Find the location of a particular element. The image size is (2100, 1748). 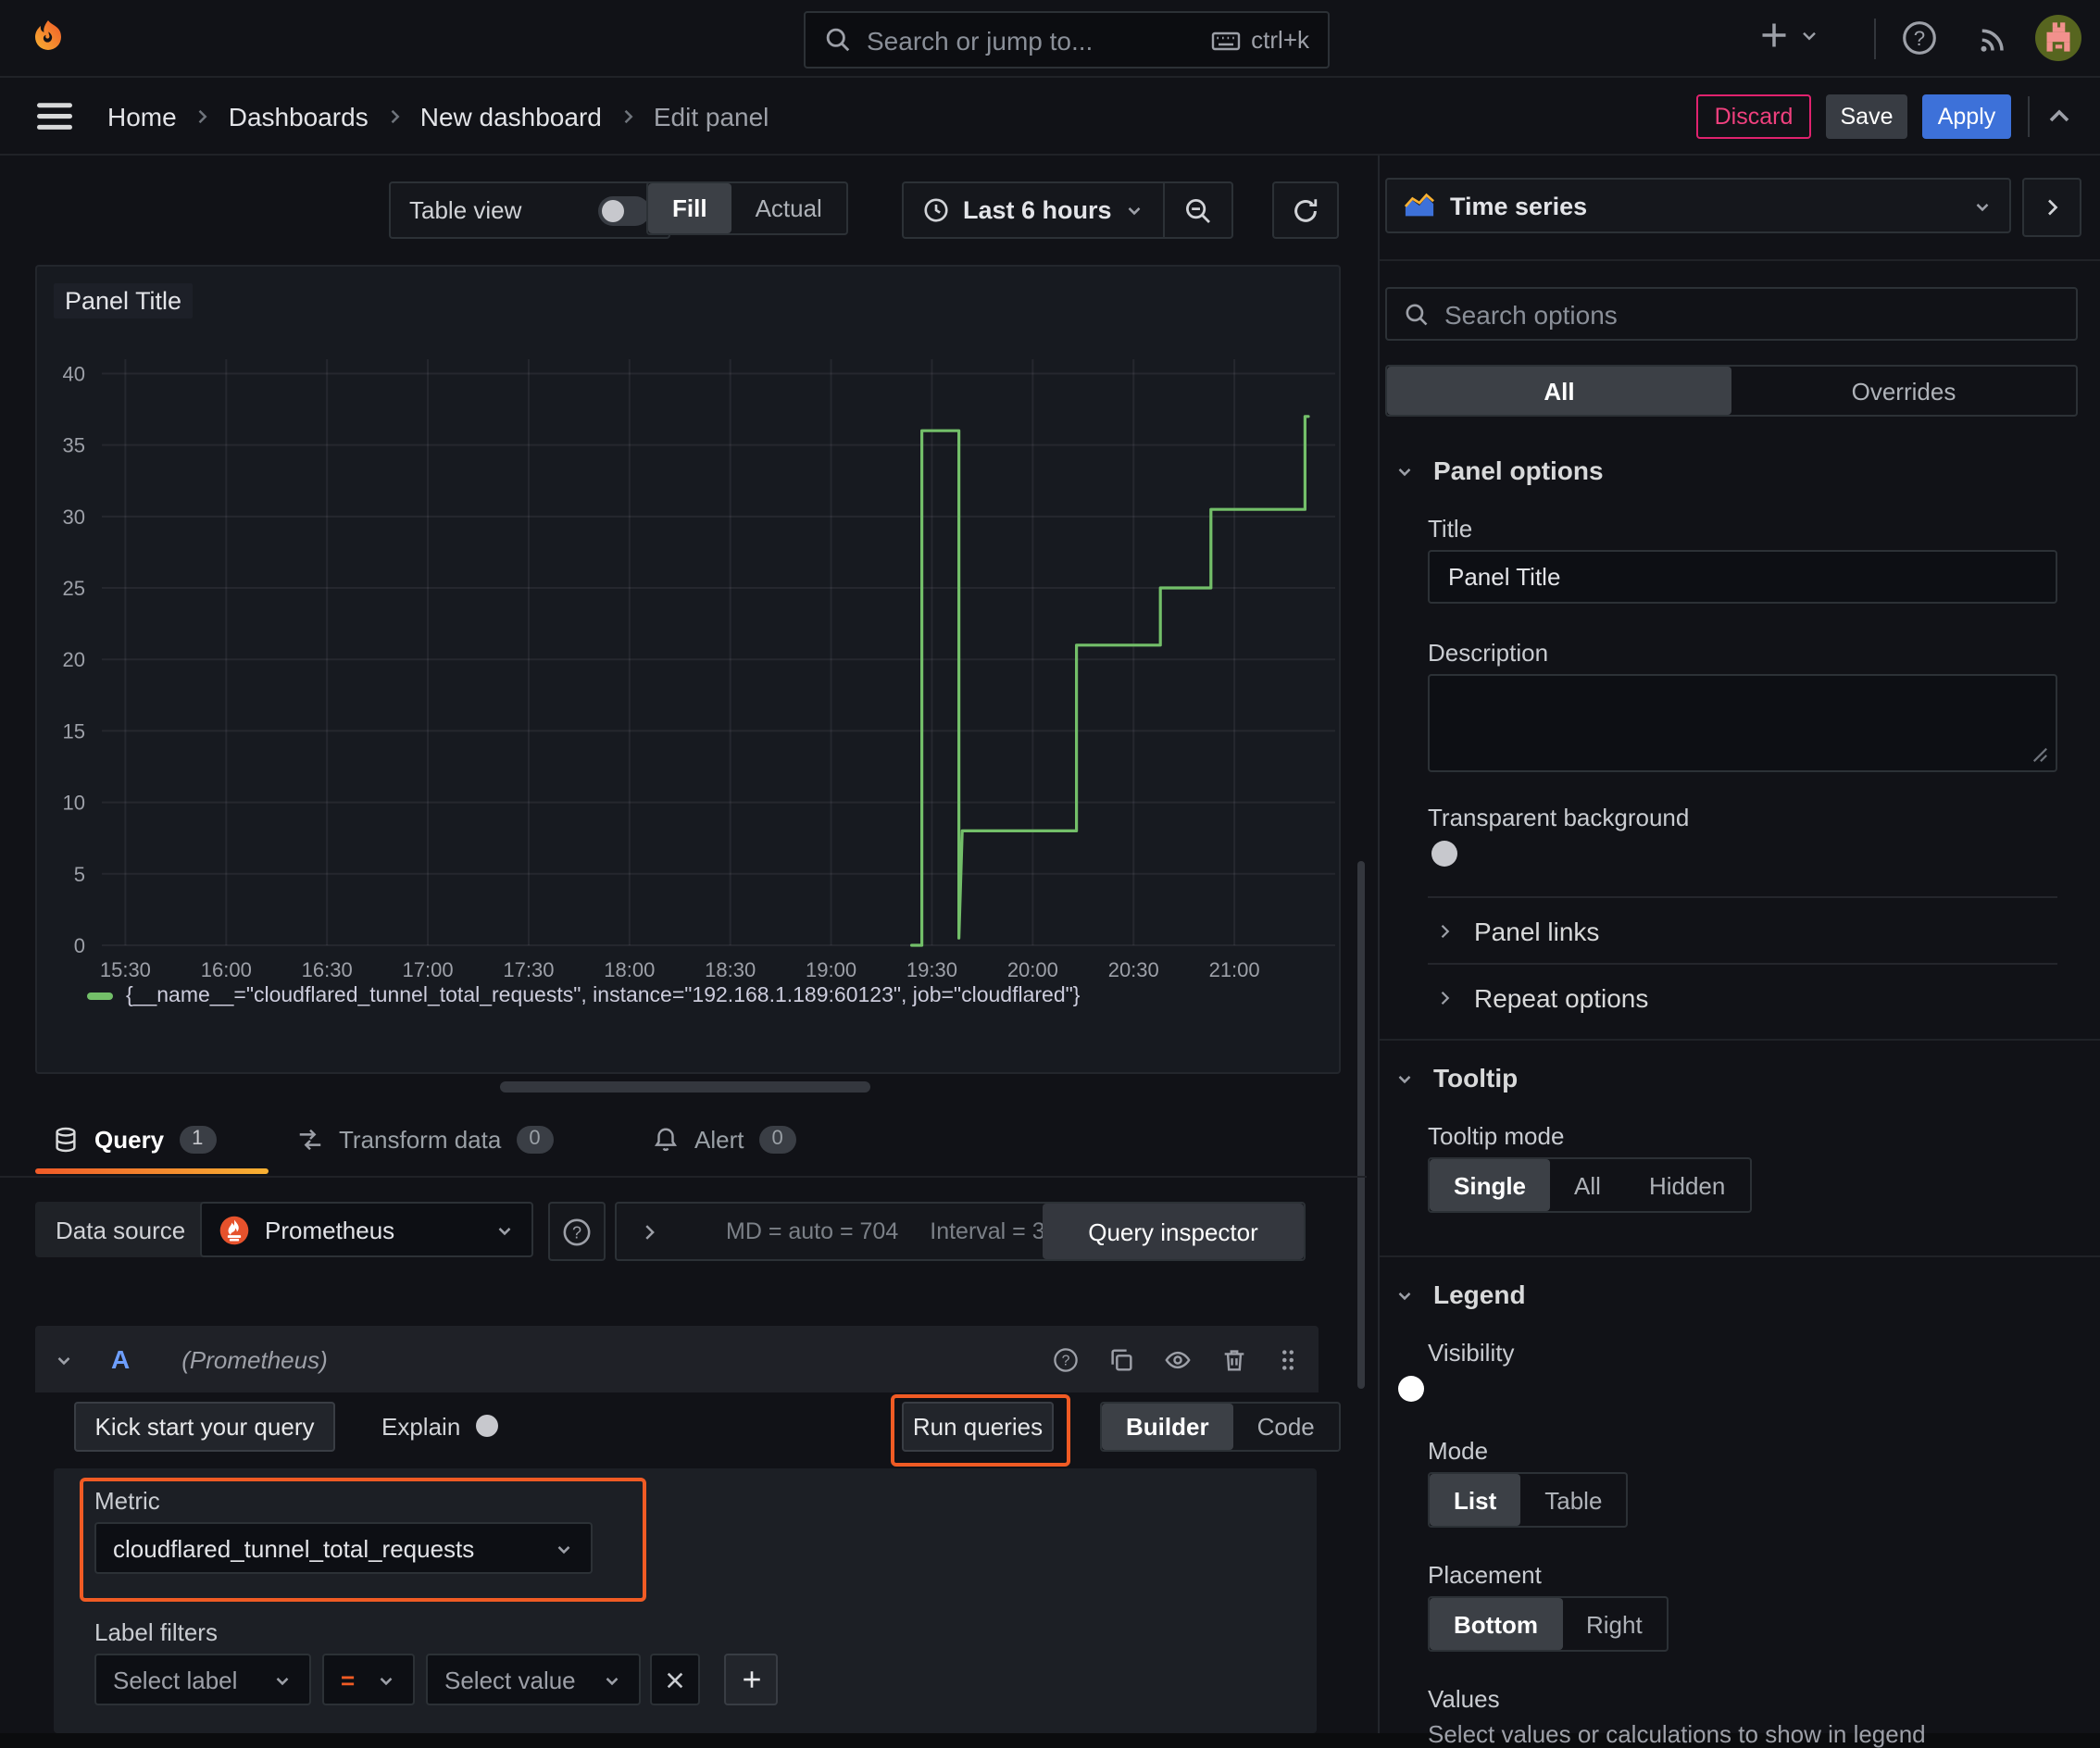

time-range-picker: Last 6 hours is located at coordinates (1034, 210).